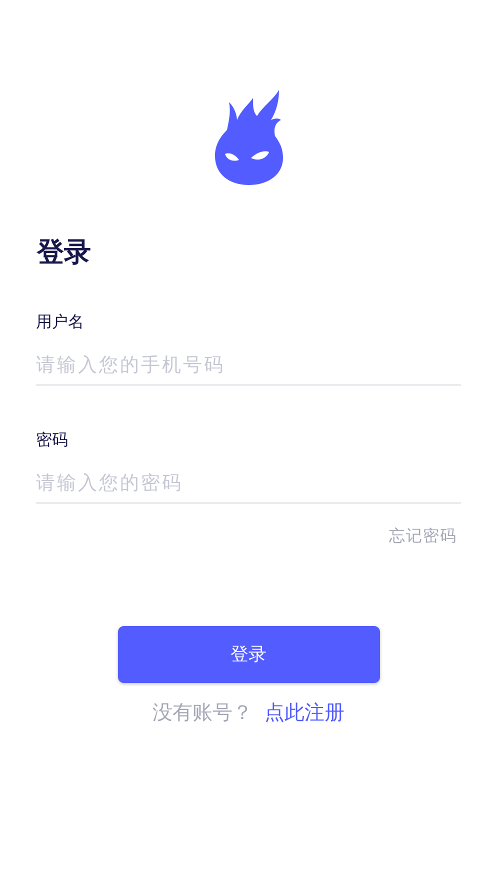 Image resolution: width=497 pixels, height=883 pixels. I want to click on flame-mascot-icon, so click(248, 138).